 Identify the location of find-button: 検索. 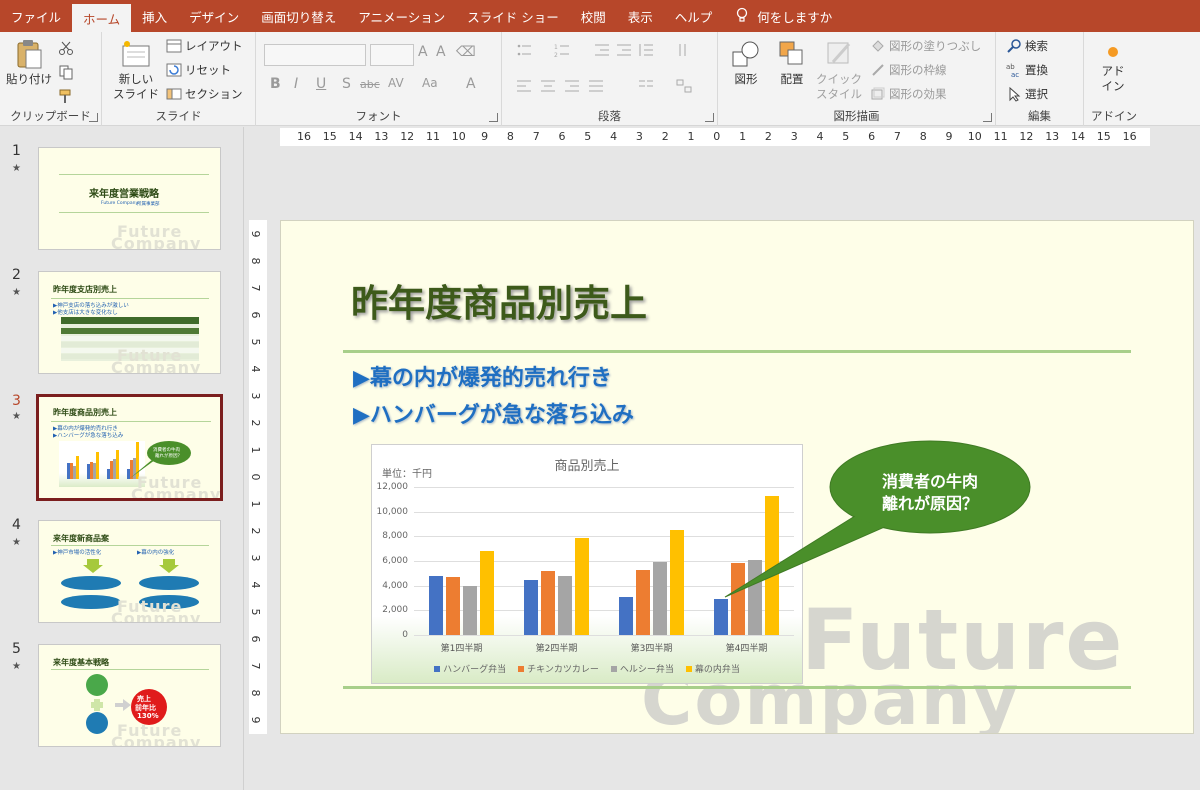
(1027, 46).